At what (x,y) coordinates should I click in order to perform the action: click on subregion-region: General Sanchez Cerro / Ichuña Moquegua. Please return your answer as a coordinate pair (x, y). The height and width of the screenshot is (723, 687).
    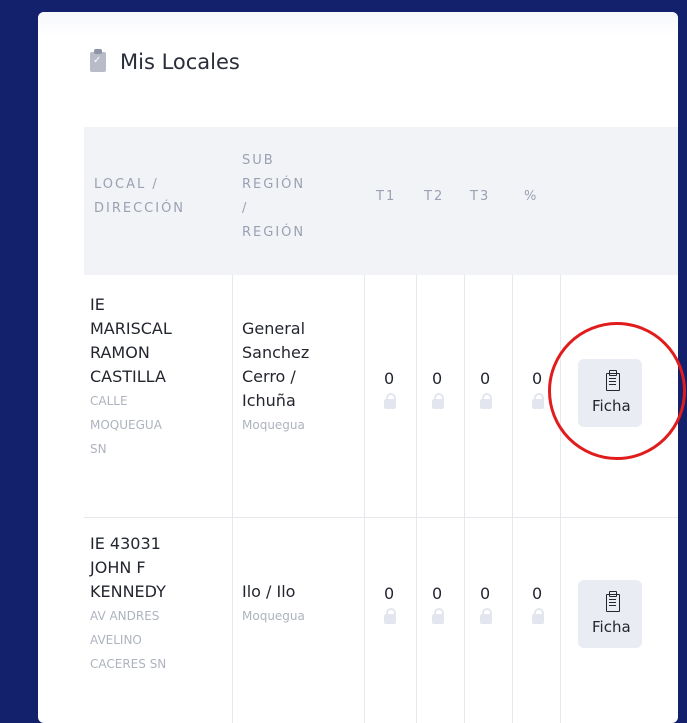
    Looking at the image, I should click on (275, 377).